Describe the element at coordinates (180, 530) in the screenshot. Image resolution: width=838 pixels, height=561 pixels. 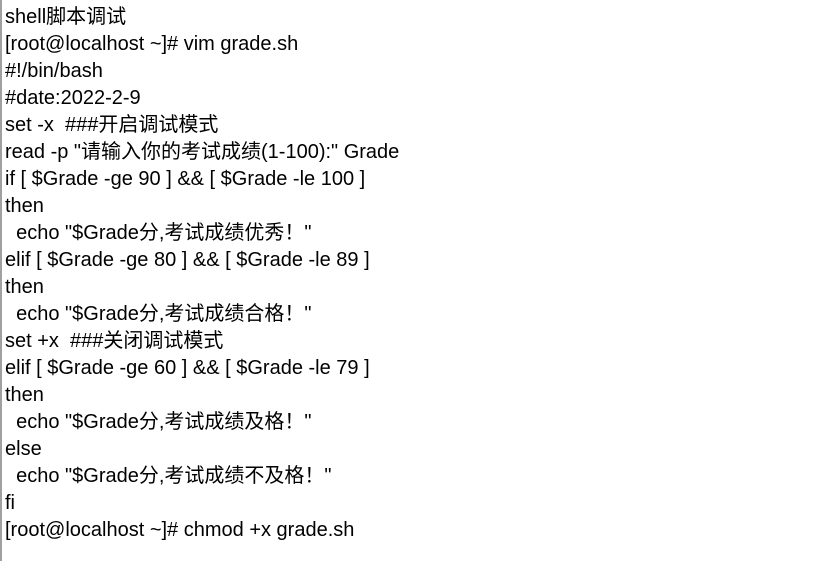
I see `shell-command-chmod: [root@localhost ~]# chmod +x grade.sh` at that location.